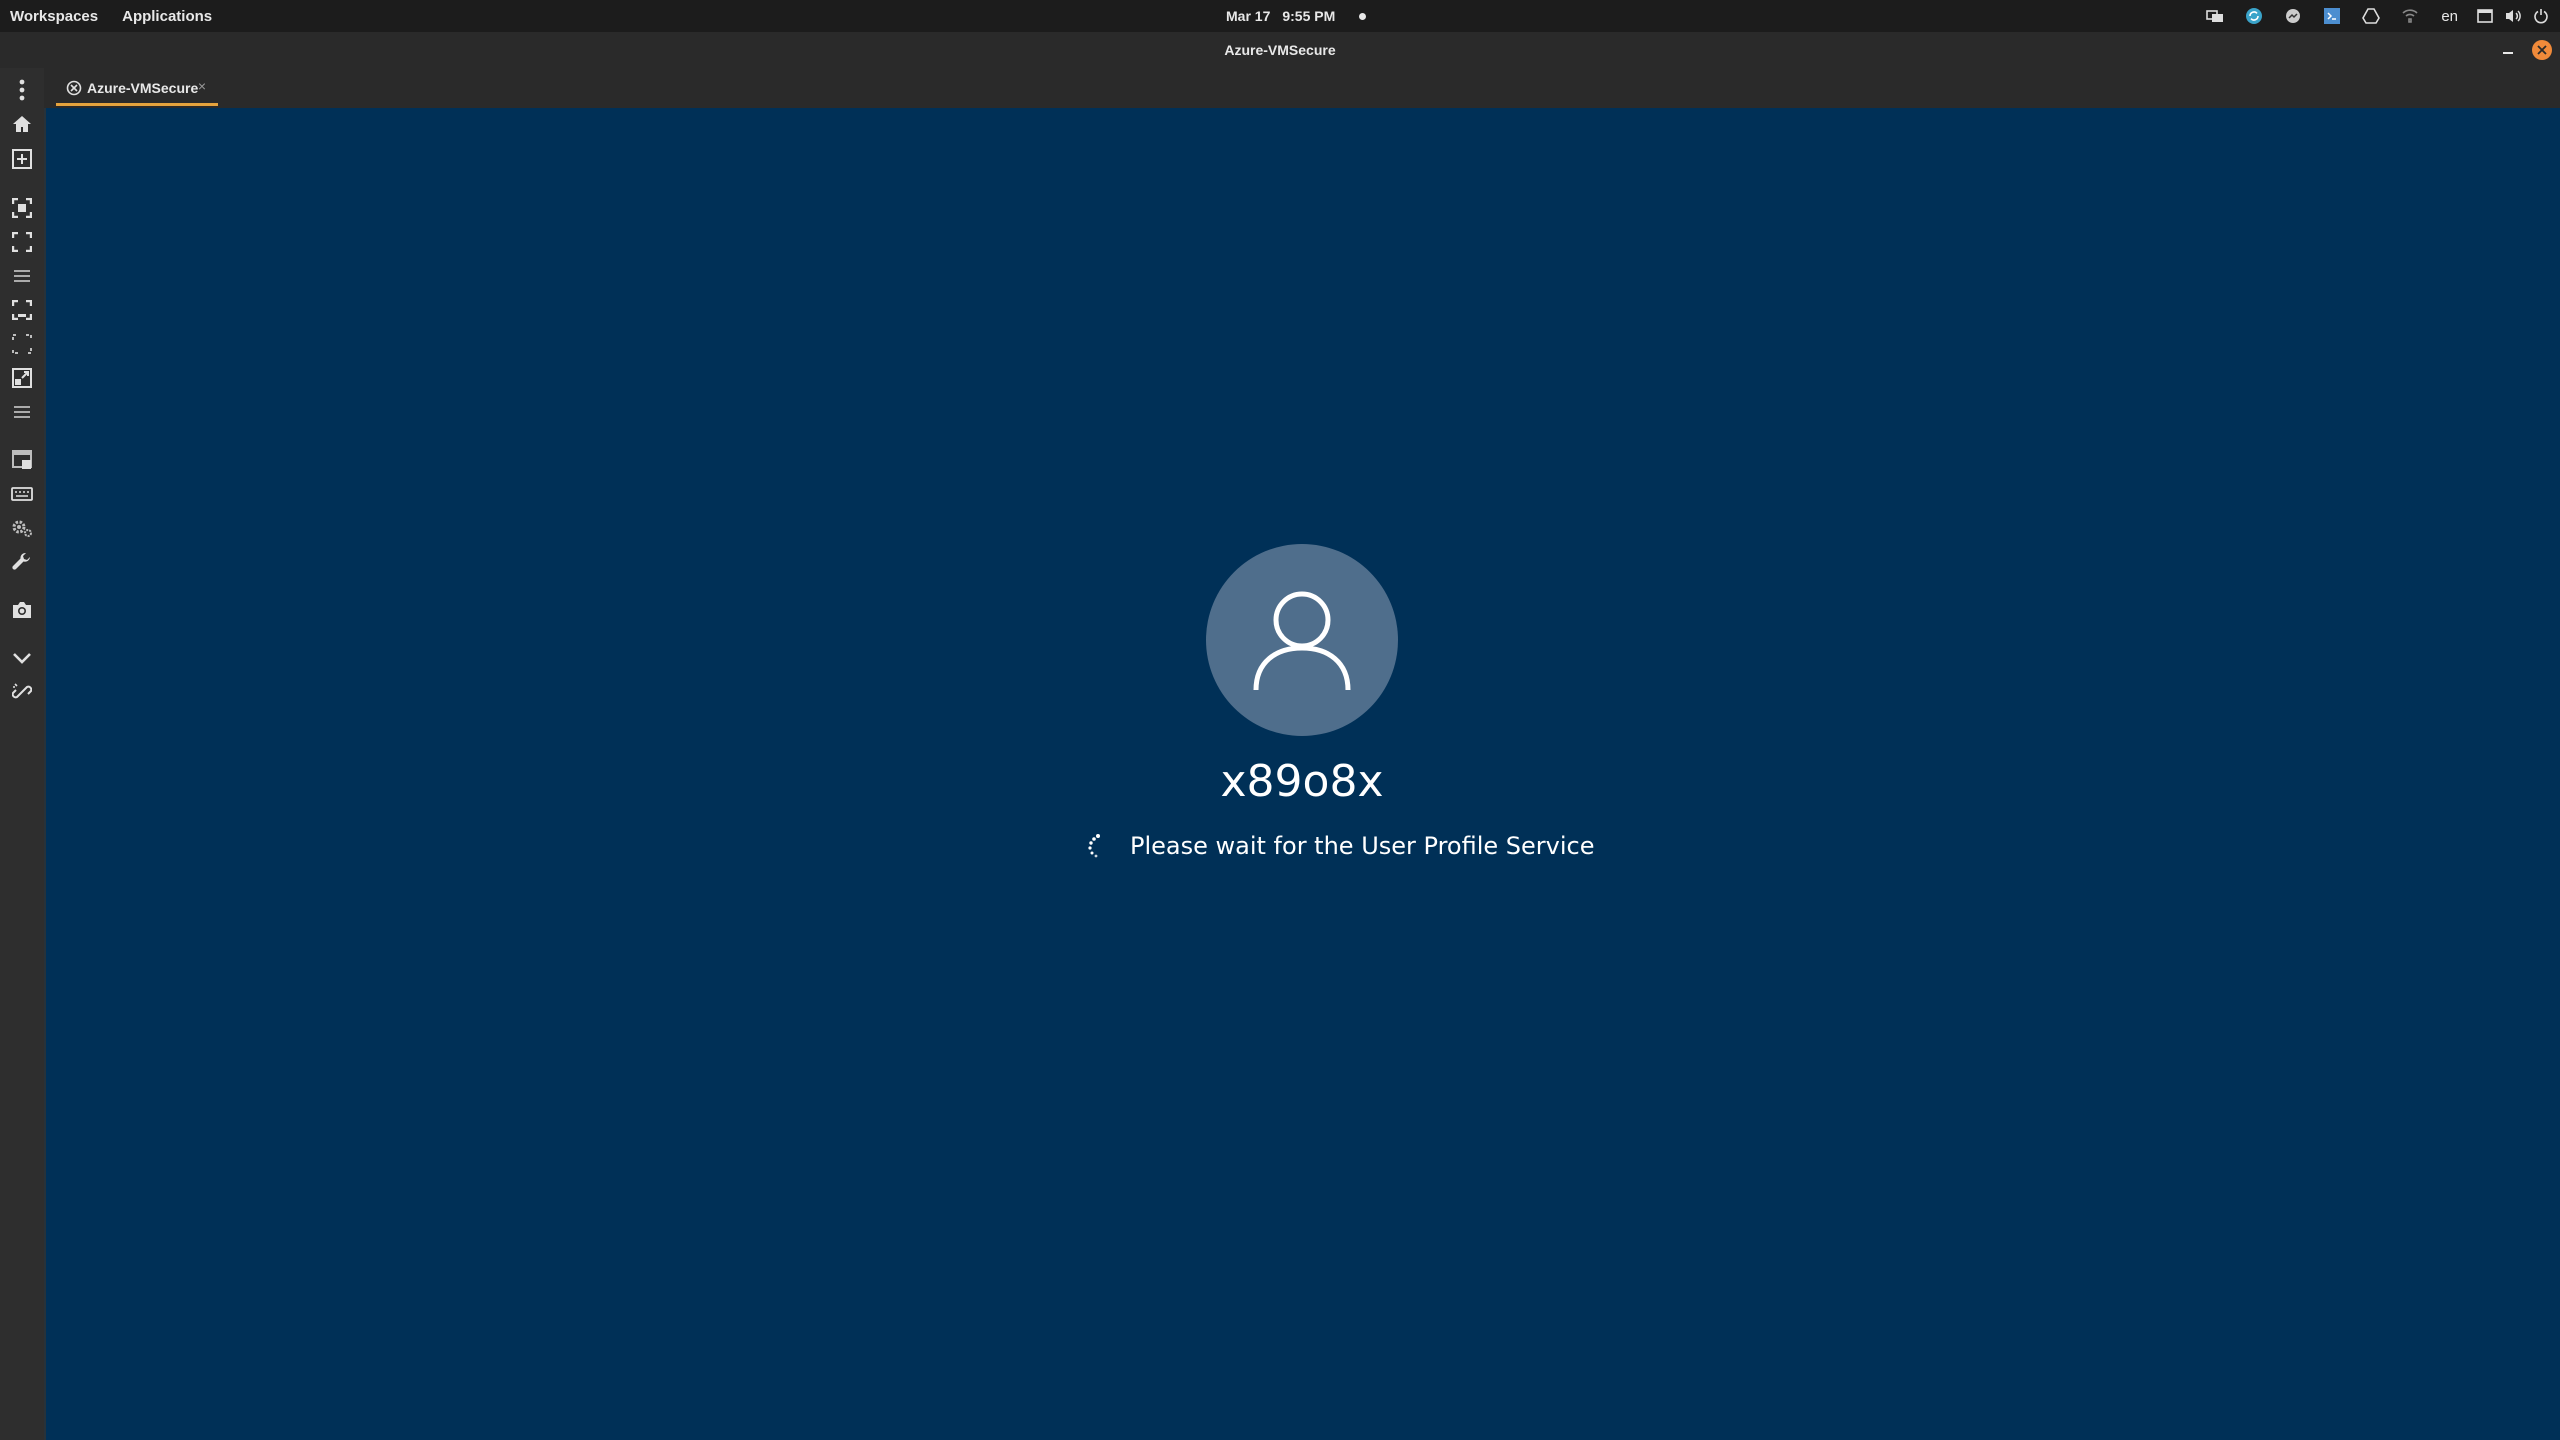 This screenshot has height=1440, width=2560. I want to click on login-status: Please wait for the User Profile Service, so click(1340, 846).